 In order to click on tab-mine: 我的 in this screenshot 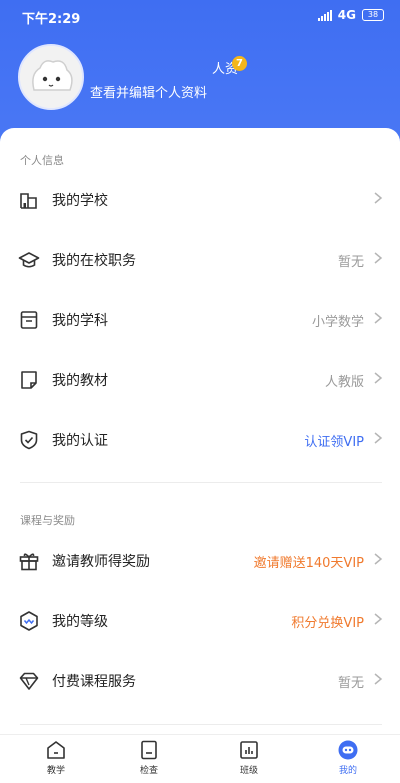, I will do `click(348, 761)`.